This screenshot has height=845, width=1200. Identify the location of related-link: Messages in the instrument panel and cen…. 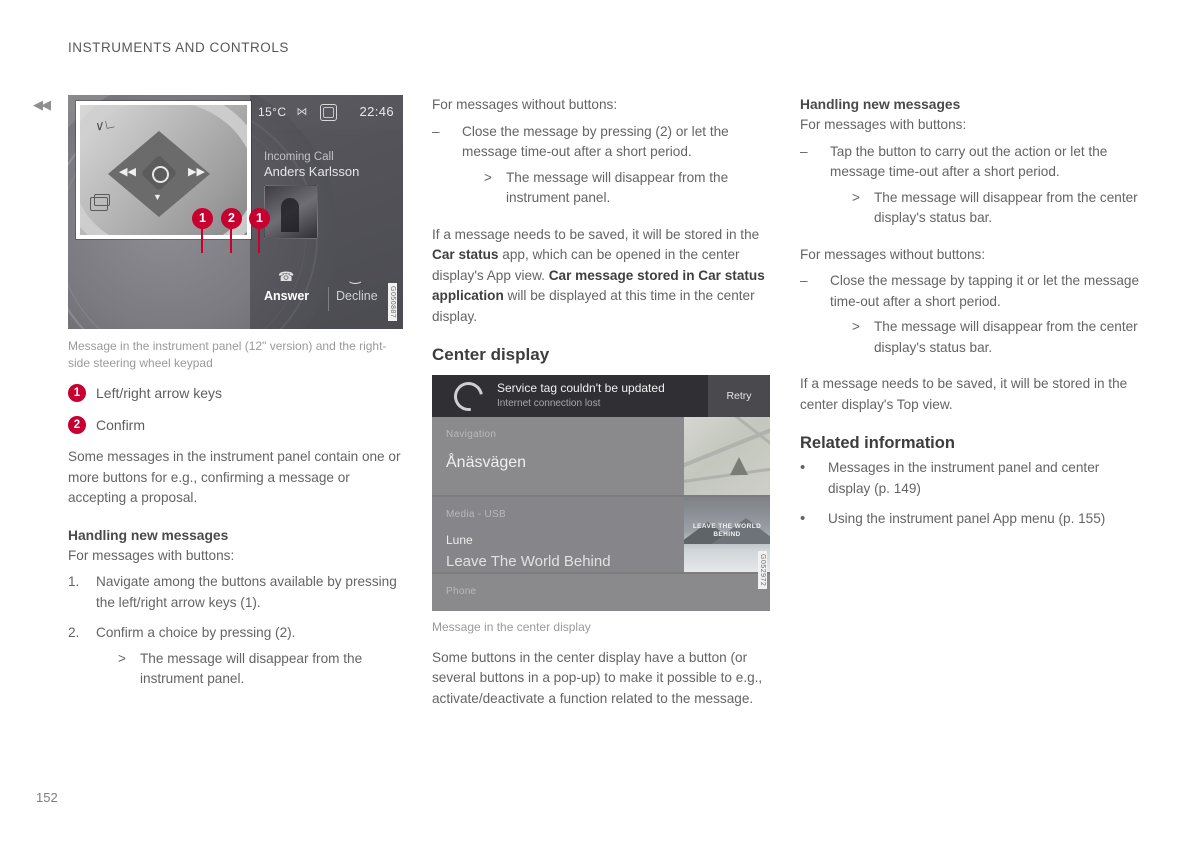
(984, 478).